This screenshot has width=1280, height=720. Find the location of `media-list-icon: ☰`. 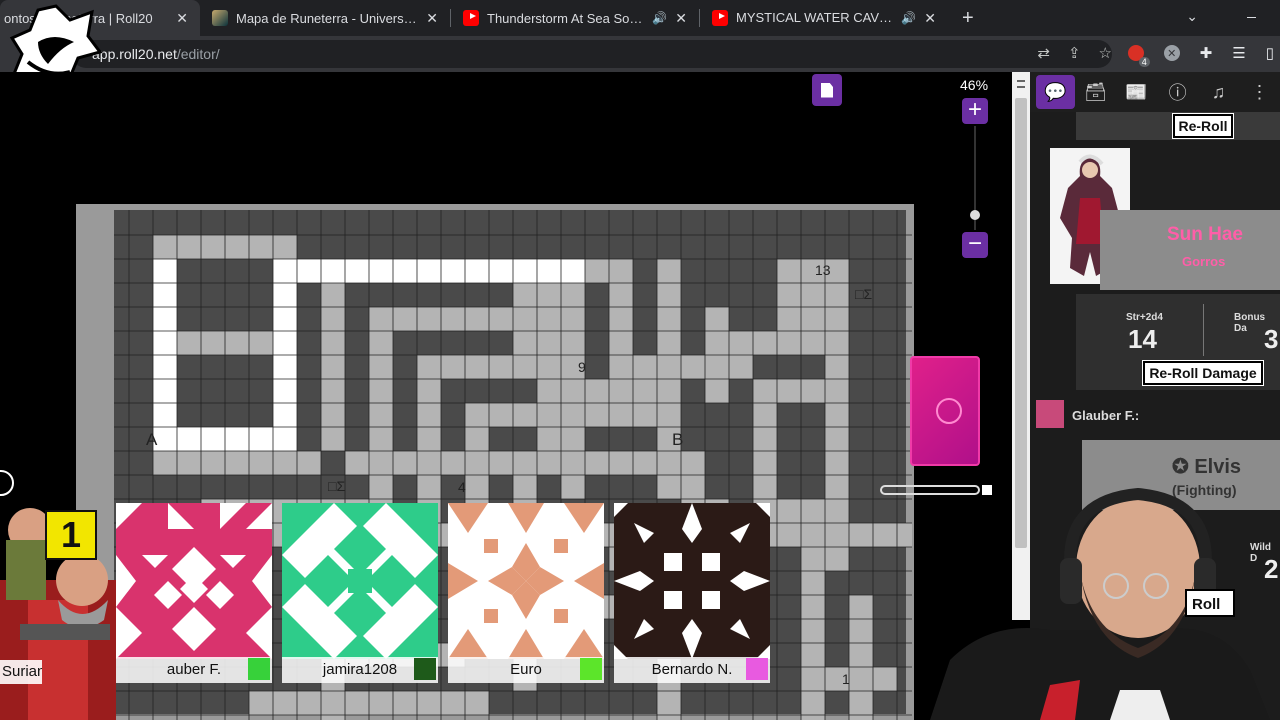

media-list-icon: ☰ is located at coordinates (1238, 53).